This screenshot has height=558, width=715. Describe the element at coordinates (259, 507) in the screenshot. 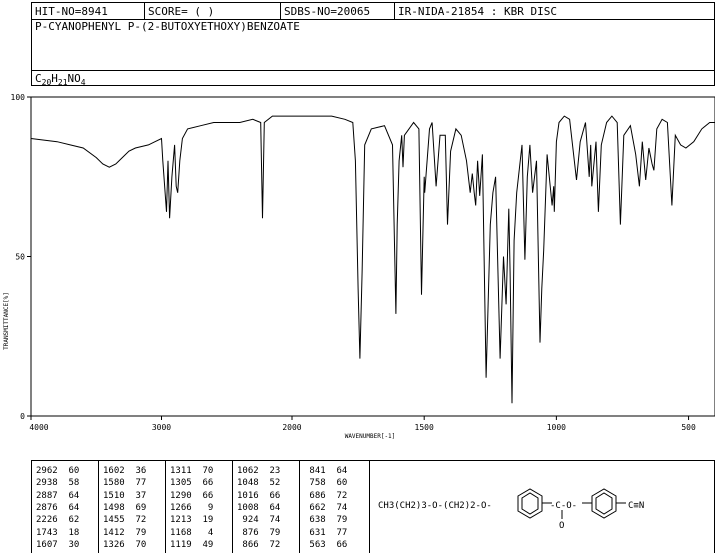

I see `peak-entry: 1008 64` at that location.